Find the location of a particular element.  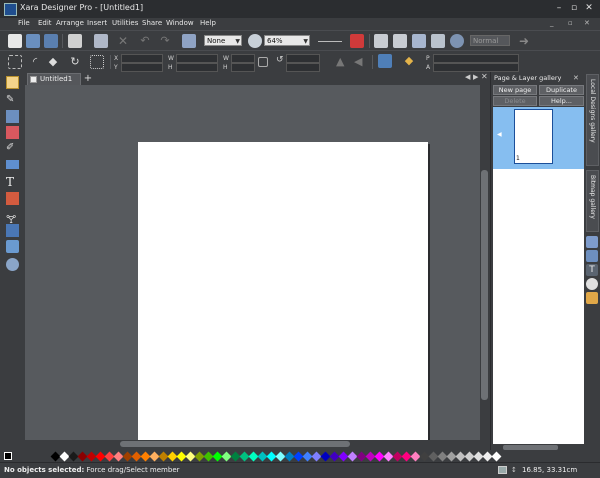

menu-utilities: Utilities is located at coordinates (125, 23).